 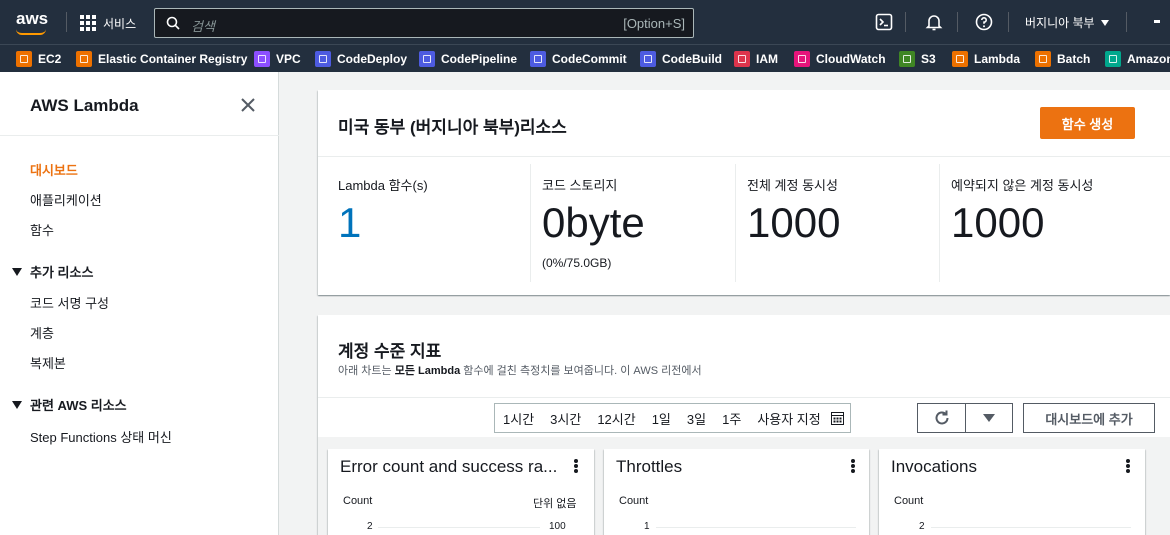 I want to click on iam-icon, so click(x=742, y=59).